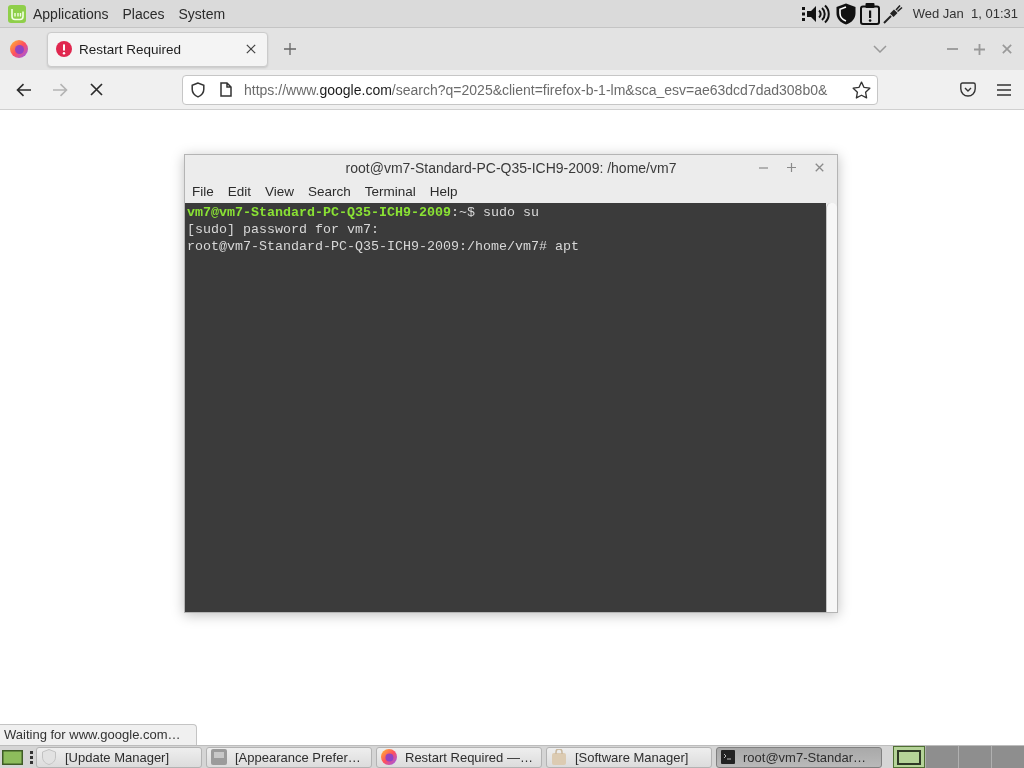  Describe the element at coordinates (965, 13) in the screenshot. I see `clock: Wed Jan 1, 01:31` at that location.